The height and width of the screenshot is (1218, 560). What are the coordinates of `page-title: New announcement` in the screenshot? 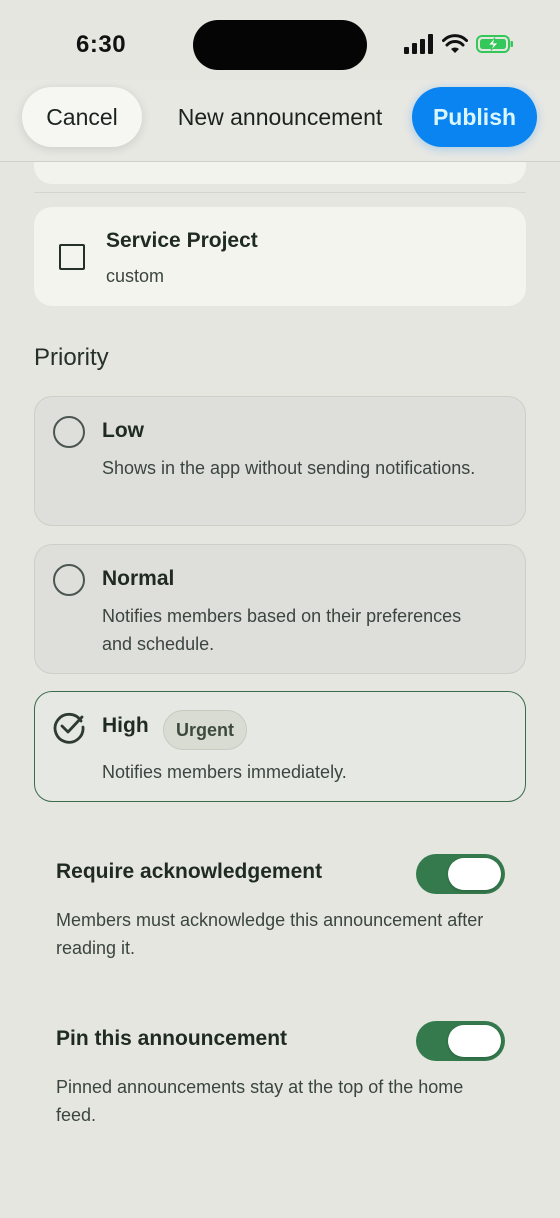 It's located at (280, 117).